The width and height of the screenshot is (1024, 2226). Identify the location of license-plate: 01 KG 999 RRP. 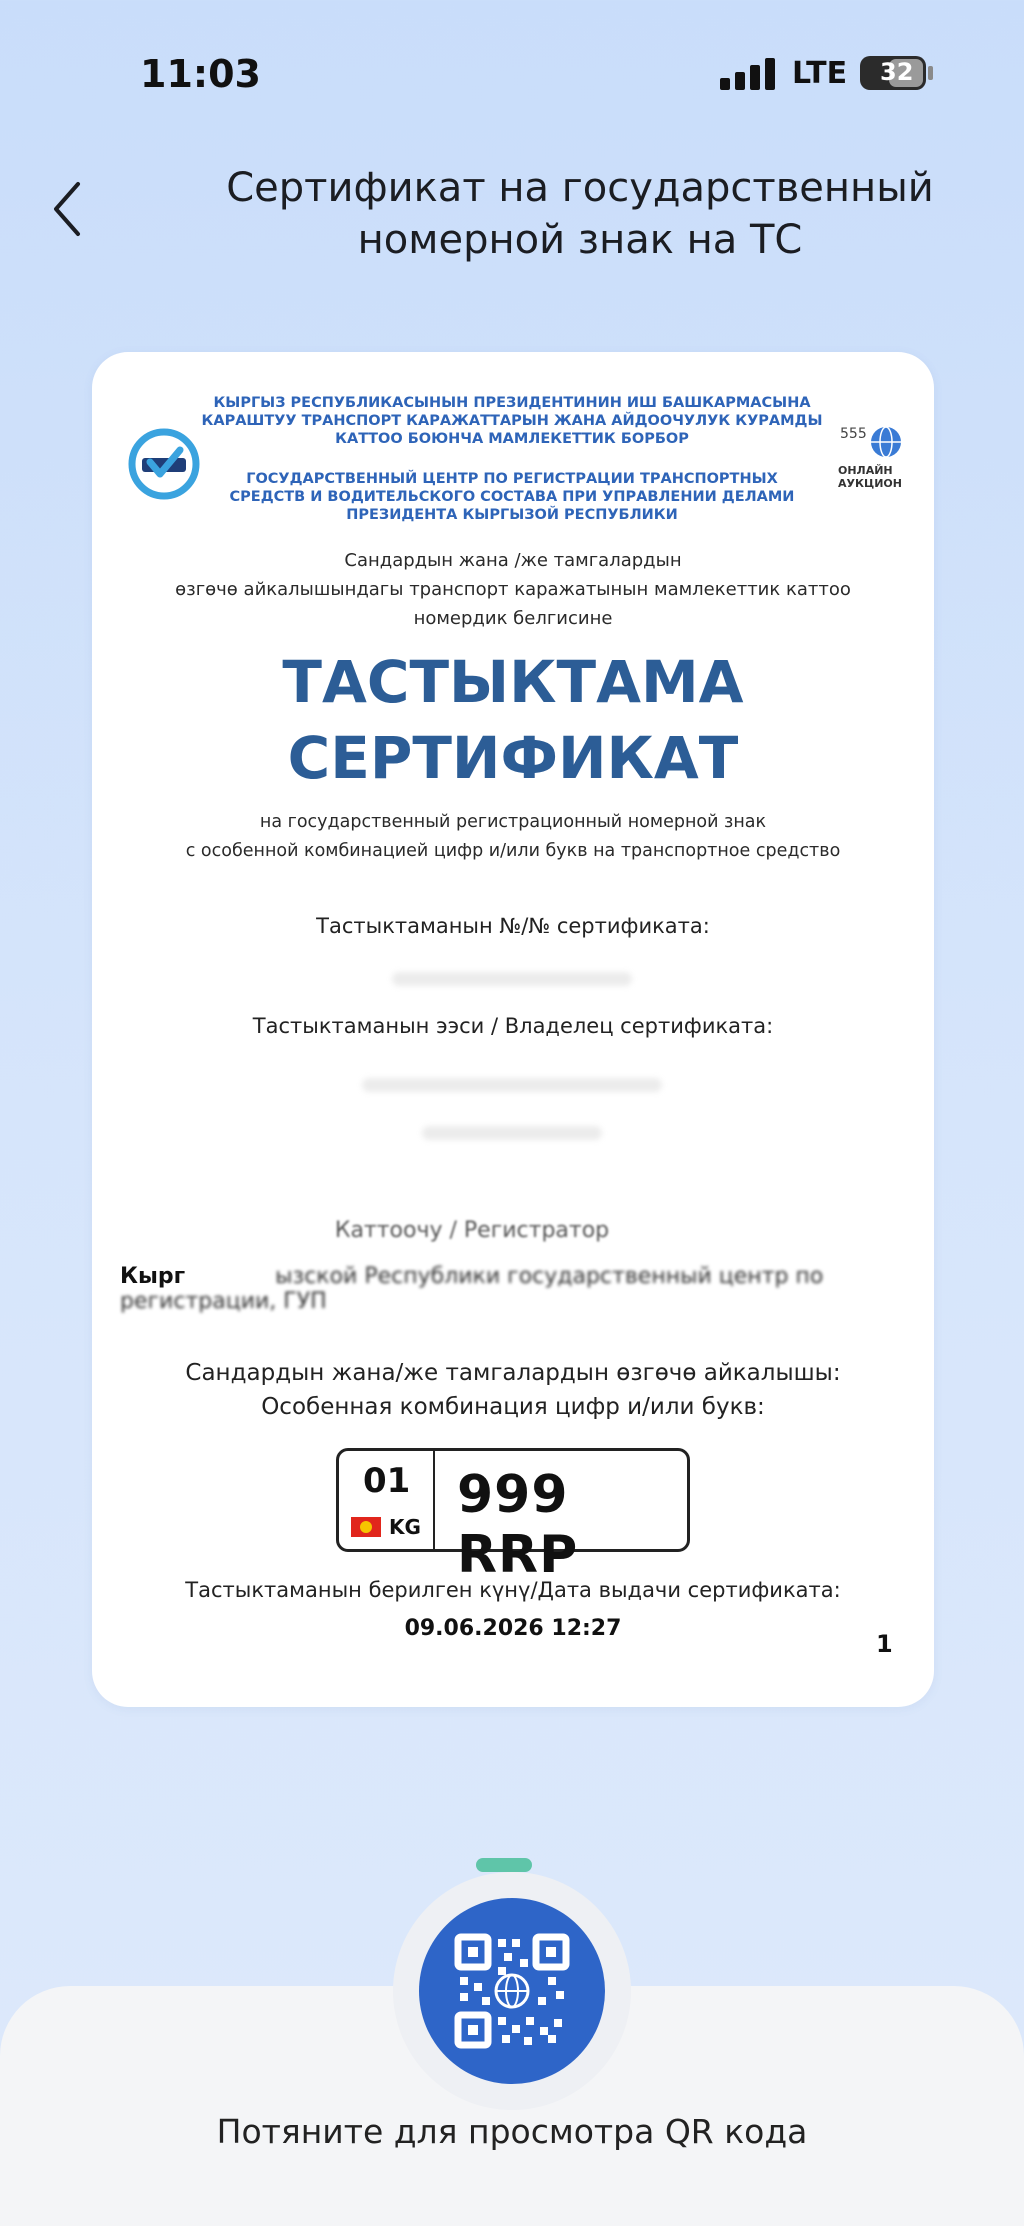
(513, 1516).